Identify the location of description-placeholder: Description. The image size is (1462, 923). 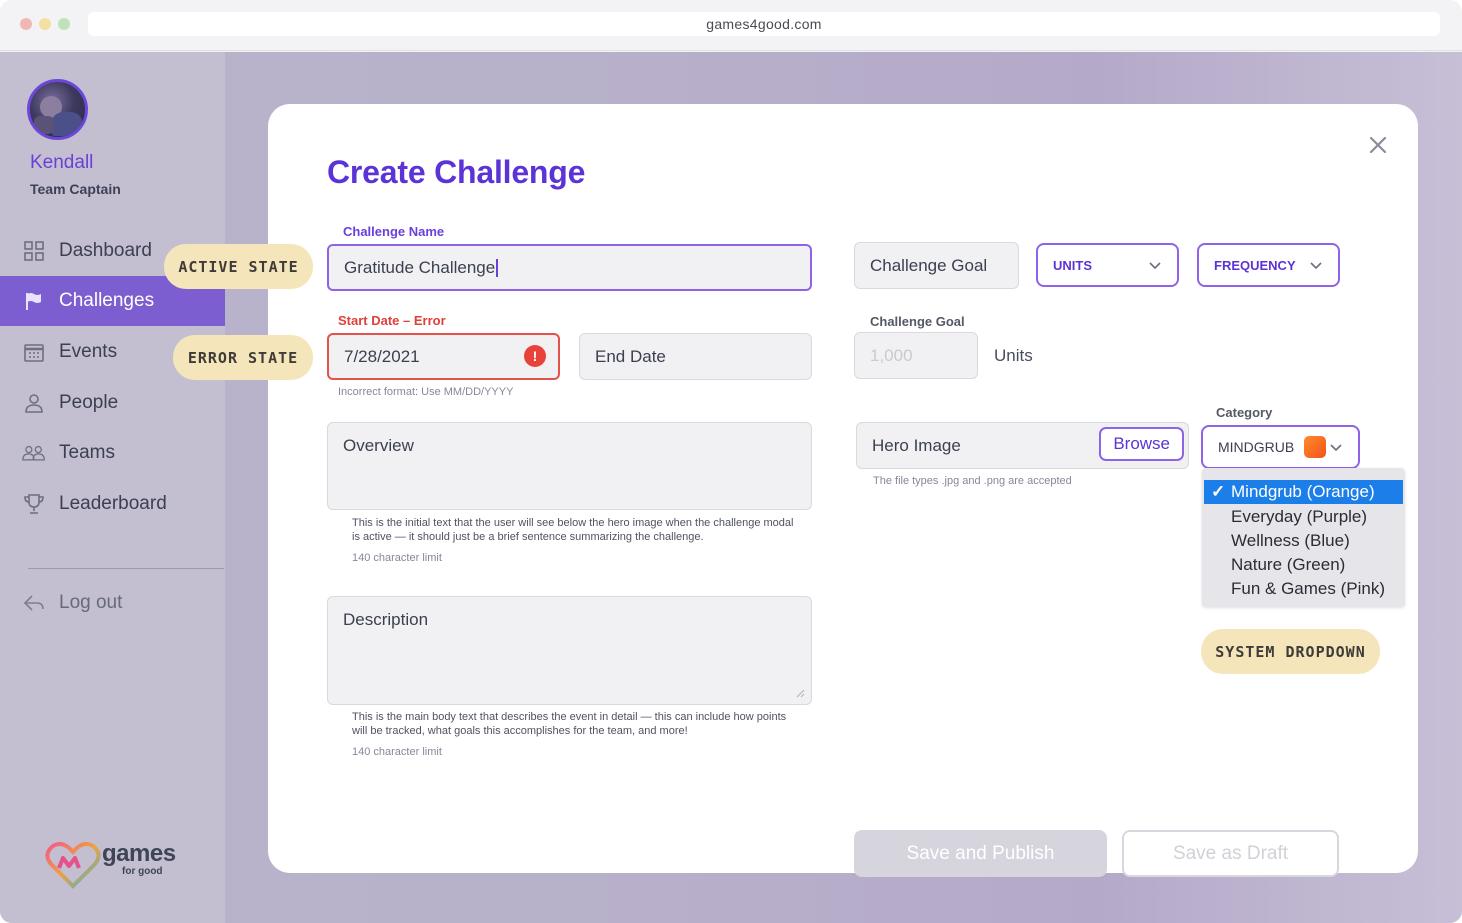
(386, 619).